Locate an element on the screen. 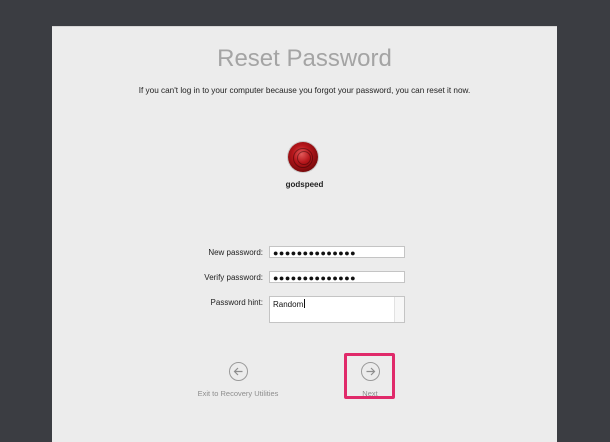 The height and width of the screenshot is (442, 610). exit-to-recovery-button: Exit to Recovery Utilities is located at coordinates (238, 380).